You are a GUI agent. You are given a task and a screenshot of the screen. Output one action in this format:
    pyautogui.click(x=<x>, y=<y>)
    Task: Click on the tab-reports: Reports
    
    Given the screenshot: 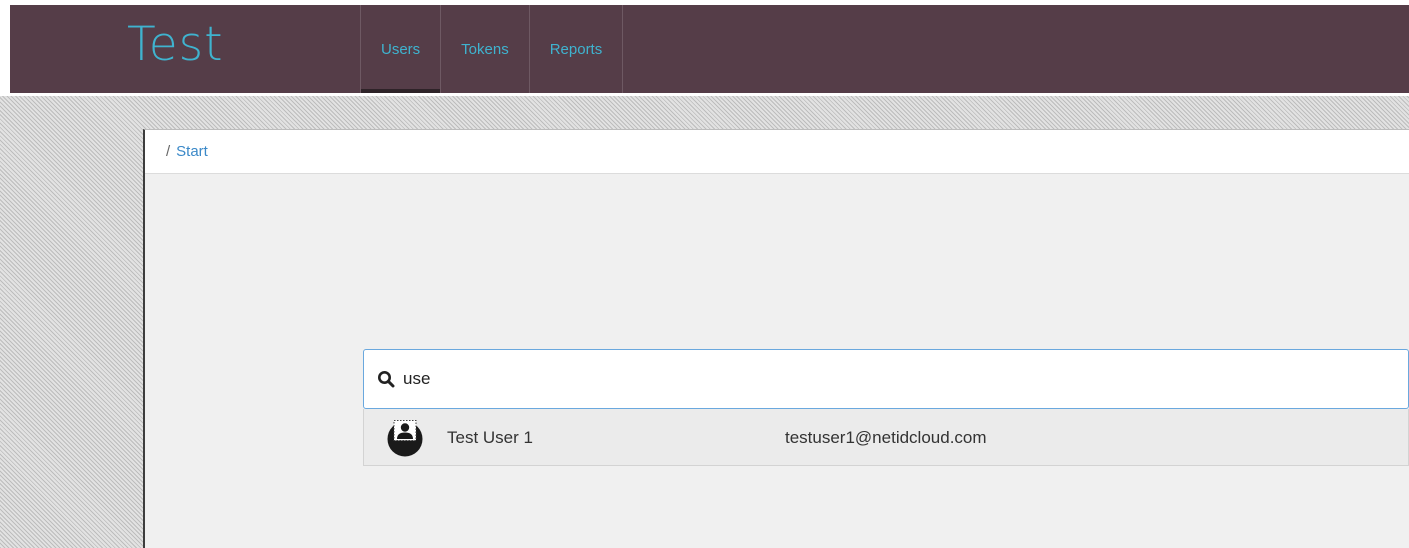 What is the action you would take?
    pyautogui.click(x=577, y=49)
    